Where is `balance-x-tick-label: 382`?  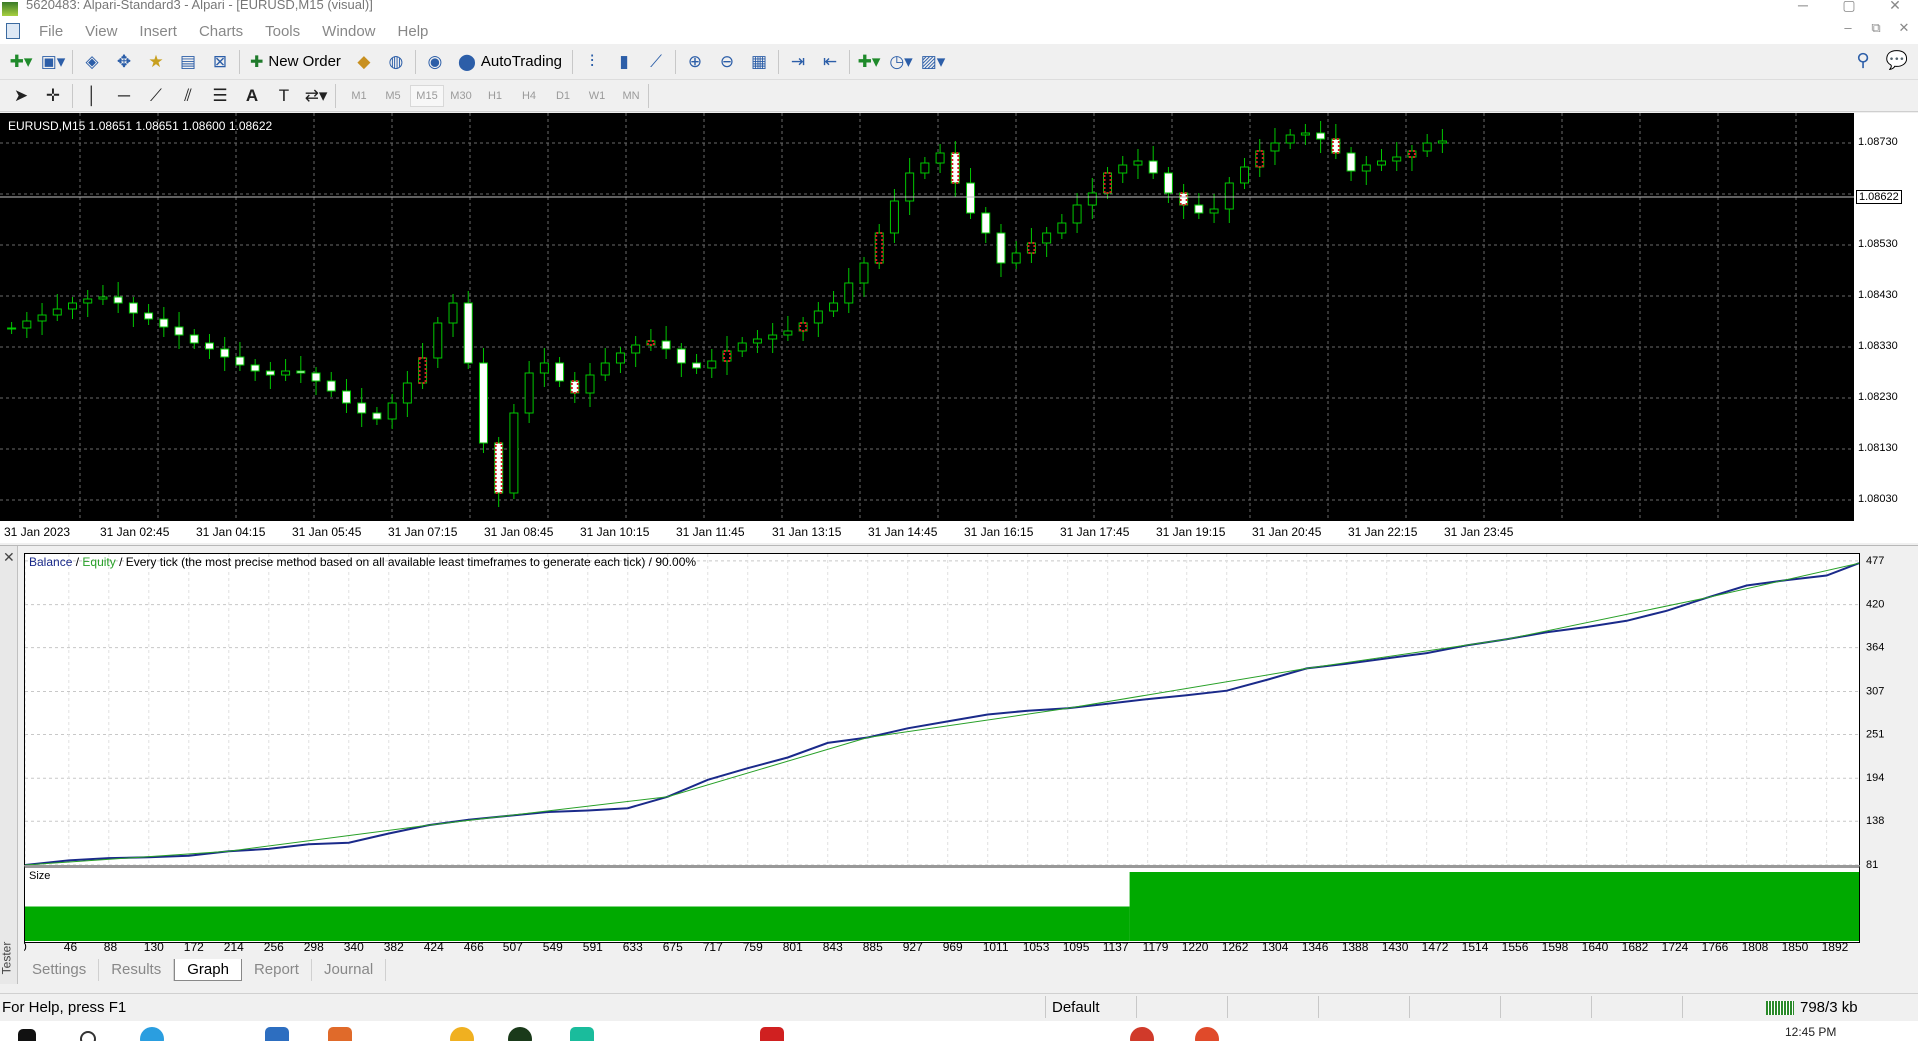 balance-x-tick-label: 382 is located at coordinates (394, 947).